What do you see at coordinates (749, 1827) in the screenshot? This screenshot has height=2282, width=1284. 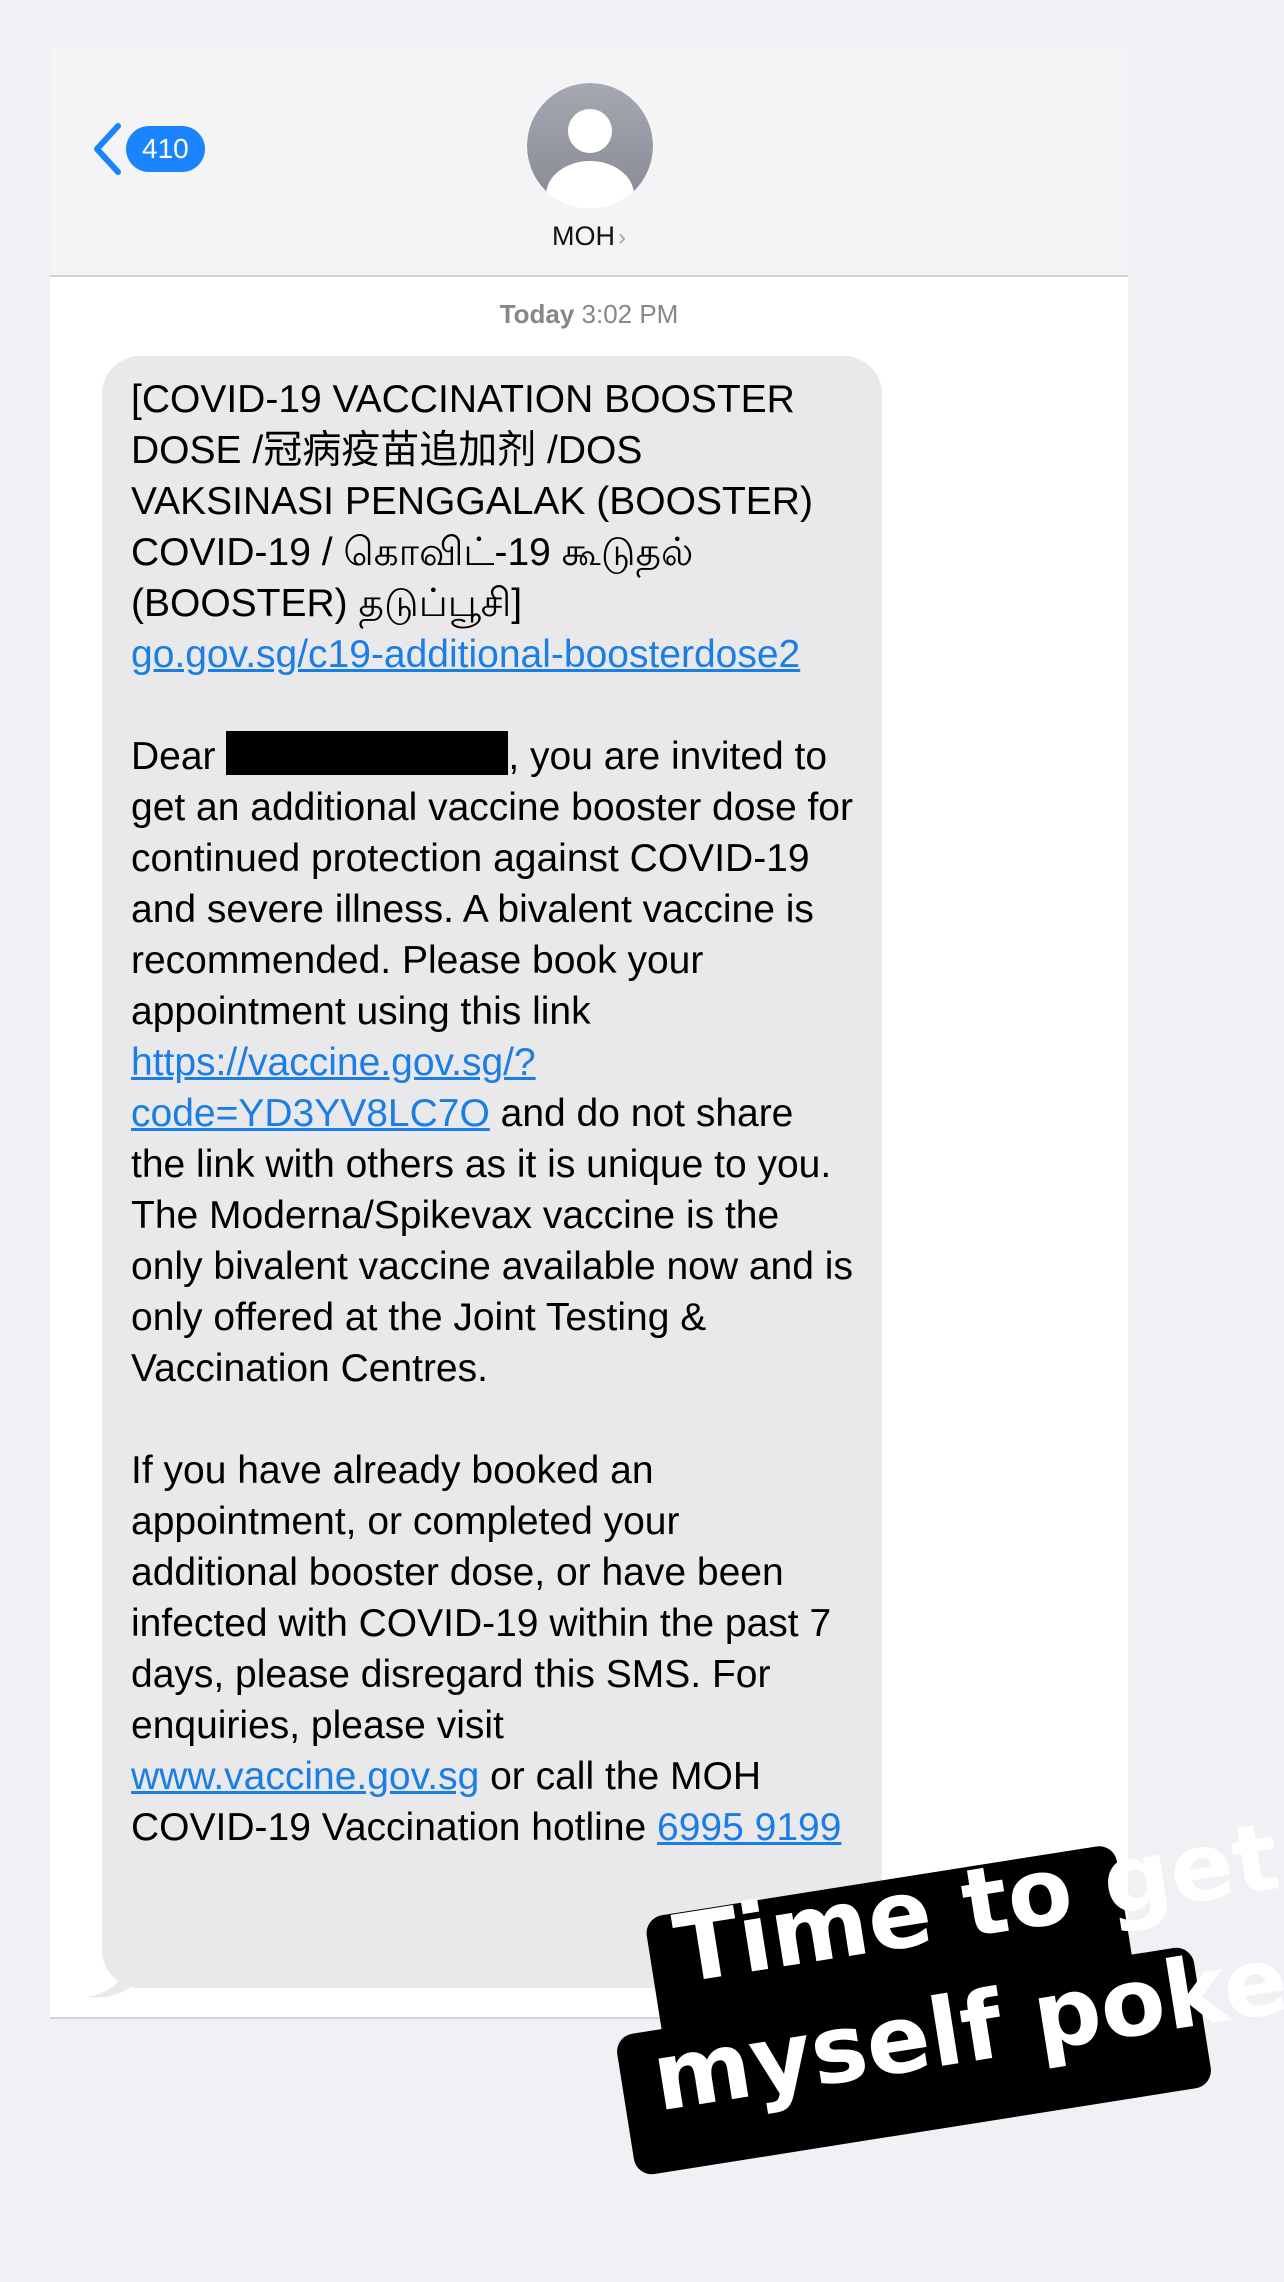 I see `hotline-link: 6995 9199` at bounding box center [749, 1827].